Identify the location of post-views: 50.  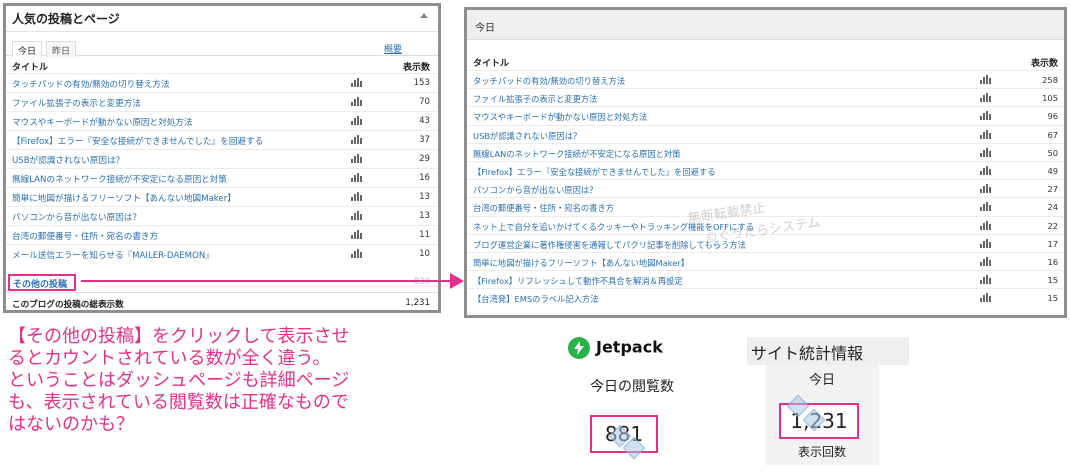
(1052, 152).